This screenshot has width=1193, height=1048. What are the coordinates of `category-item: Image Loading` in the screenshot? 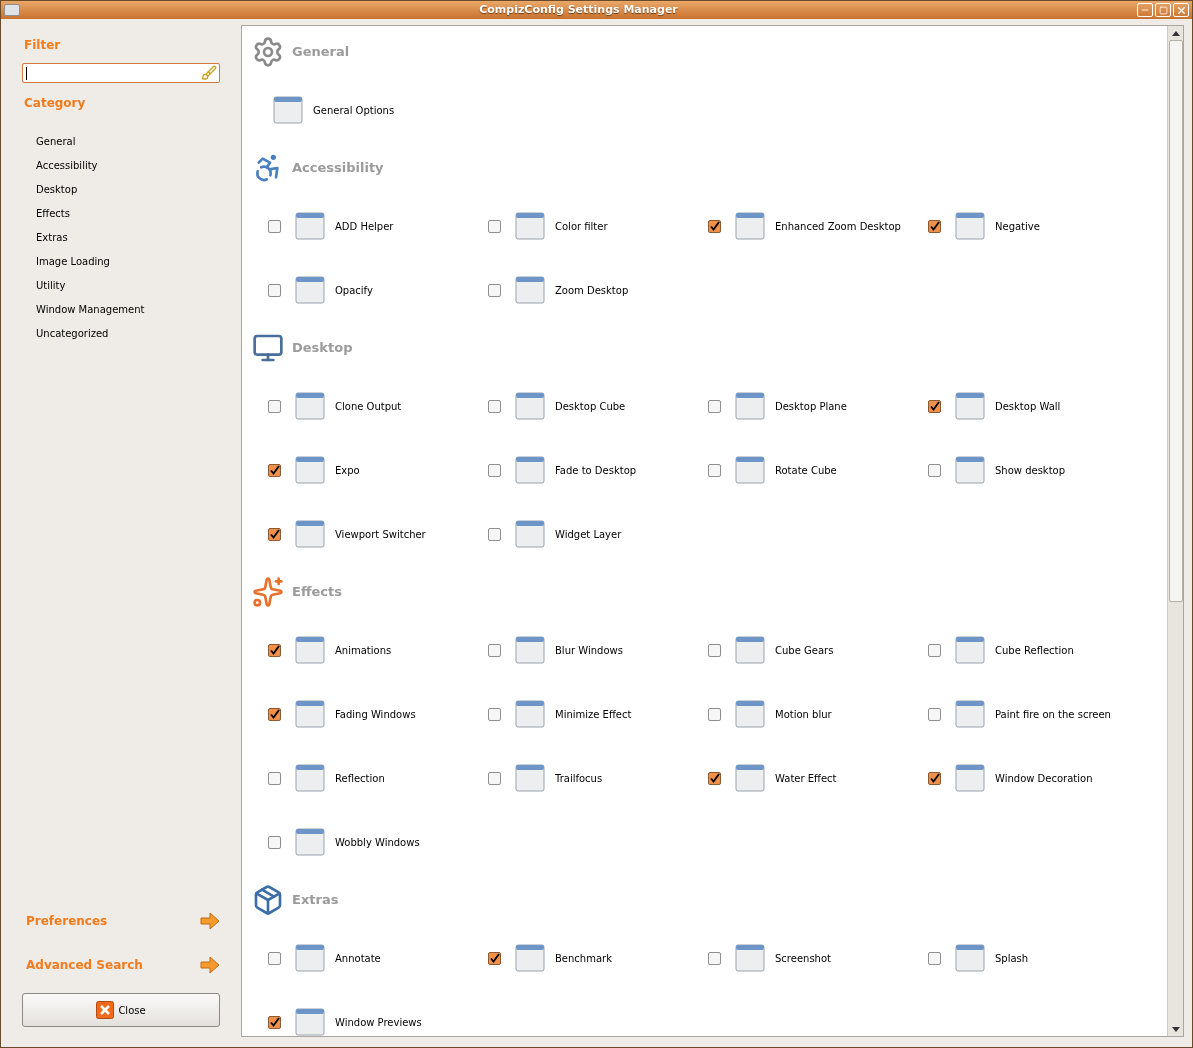 It's located at (121, 262).